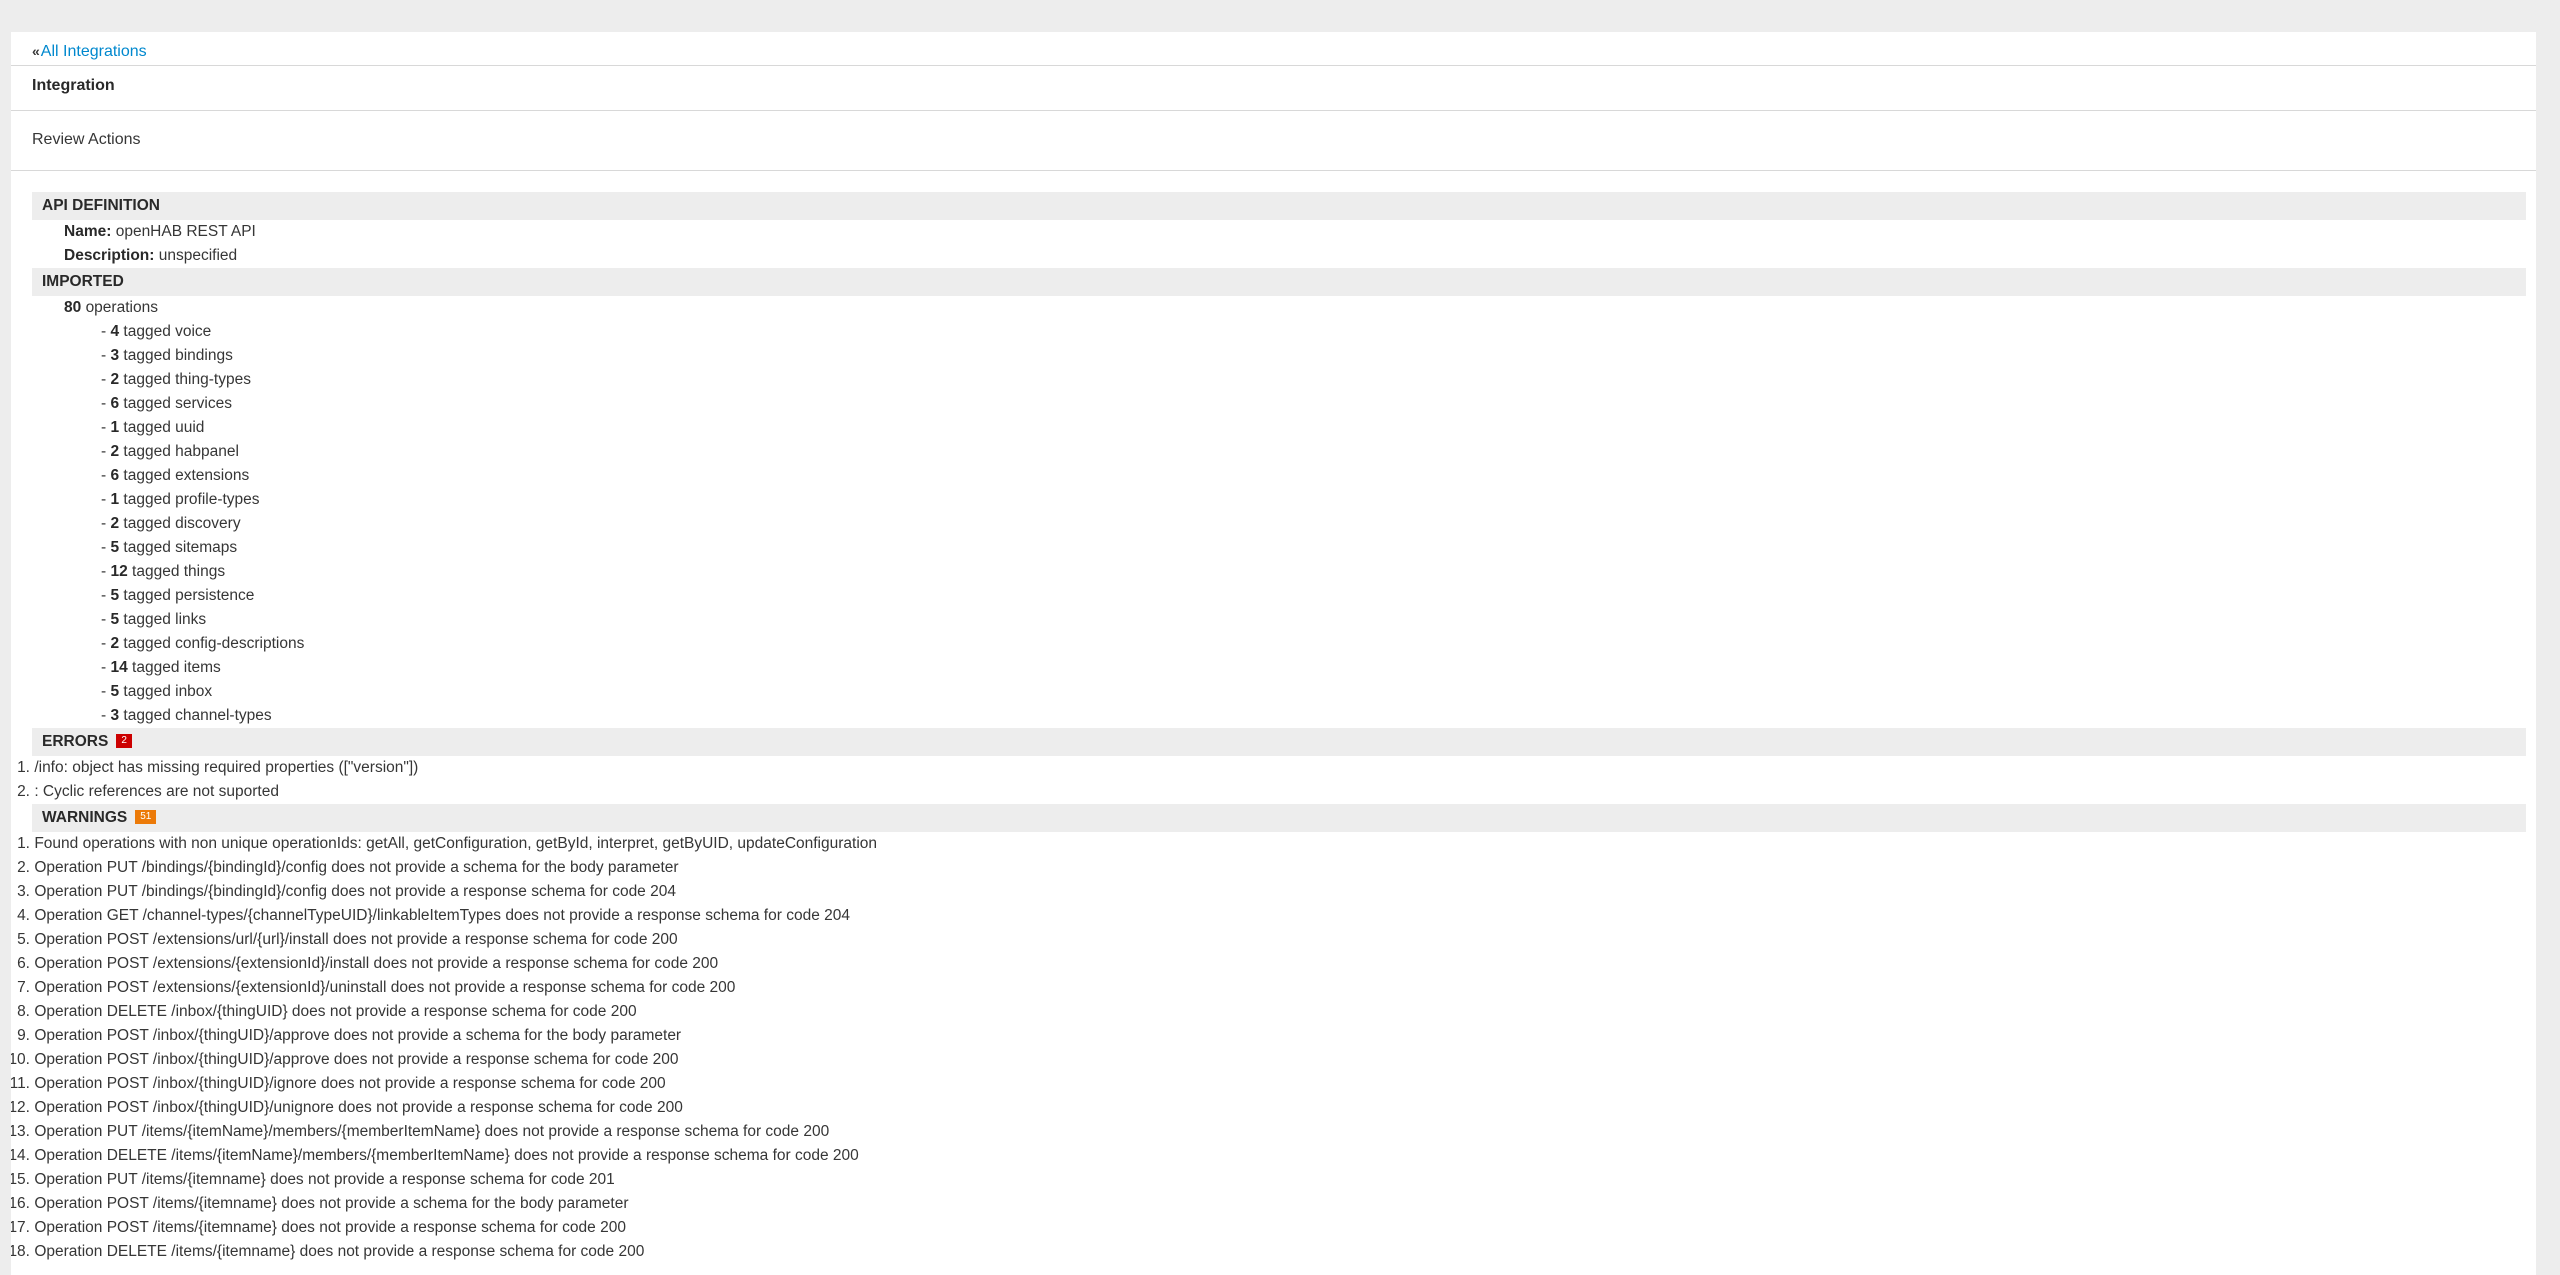 Image resolution: width=2560 pixels, height=1275 pixels. What do you see at coordinates (1261, 792) in the screenshot?
I see `error-item: 2. : Cyclic references are not suported` at bounding box center [1261, 792].